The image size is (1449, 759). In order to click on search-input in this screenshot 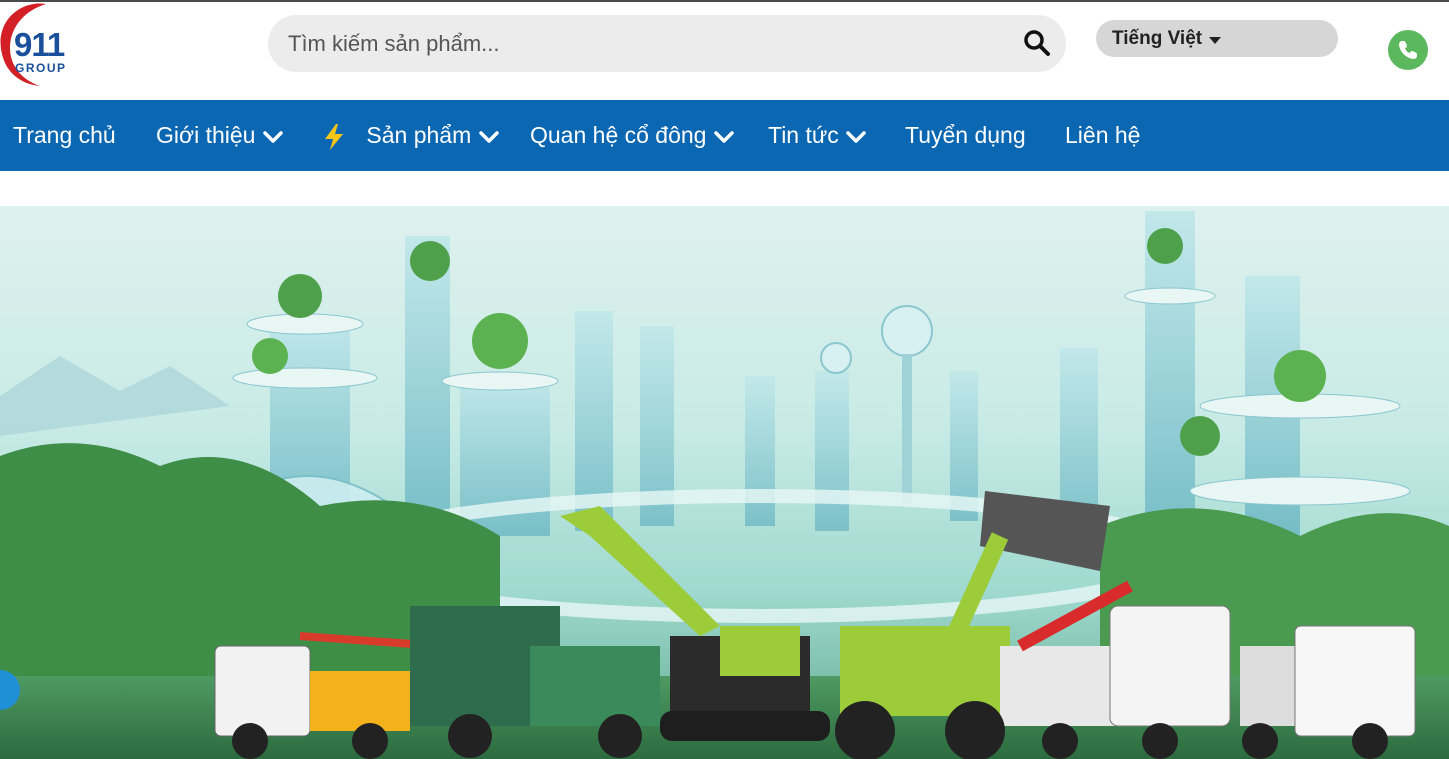, I will do `click(648, 43)`.